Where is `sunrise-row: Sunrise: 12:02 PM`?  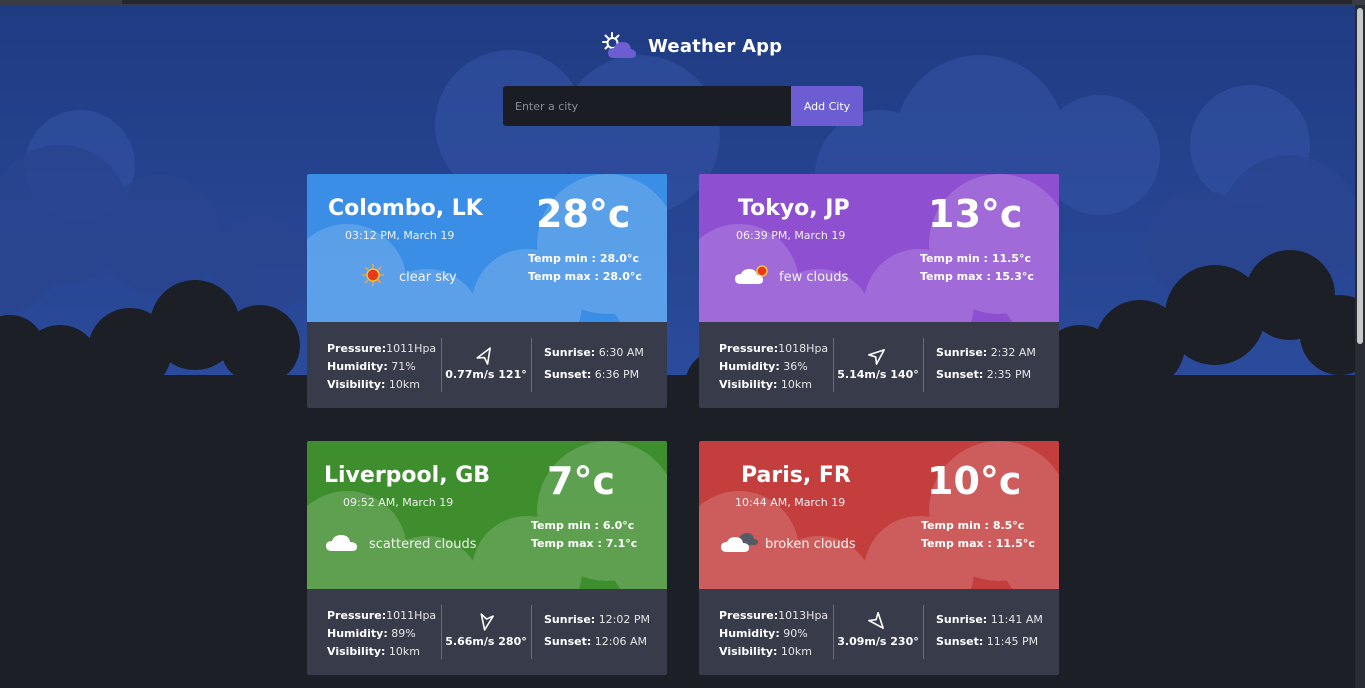 sunrise-row: Sunrise: 12:02 PM is located at coordinates (597, 619).